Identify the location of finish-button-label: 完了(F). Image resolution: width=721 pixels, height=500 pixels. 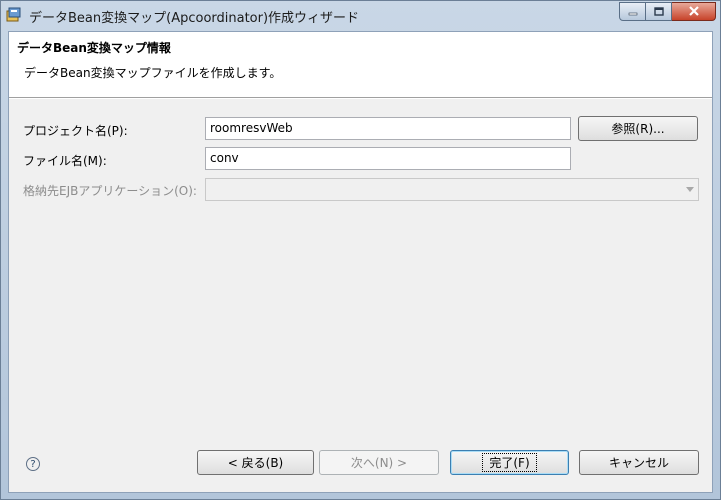
(509, 462).